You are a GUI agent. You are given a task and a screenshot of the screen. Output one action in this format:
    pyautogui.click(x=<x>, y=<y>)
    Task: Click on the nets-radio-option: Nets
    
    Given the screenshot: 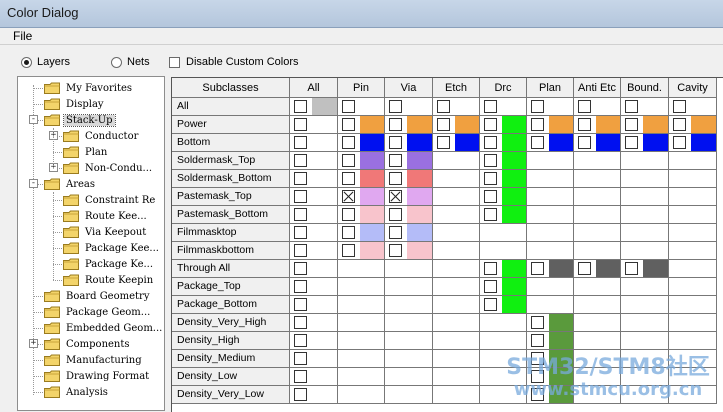 What is the action you would take?
    pyautogui.click(x=130, y=62)
    